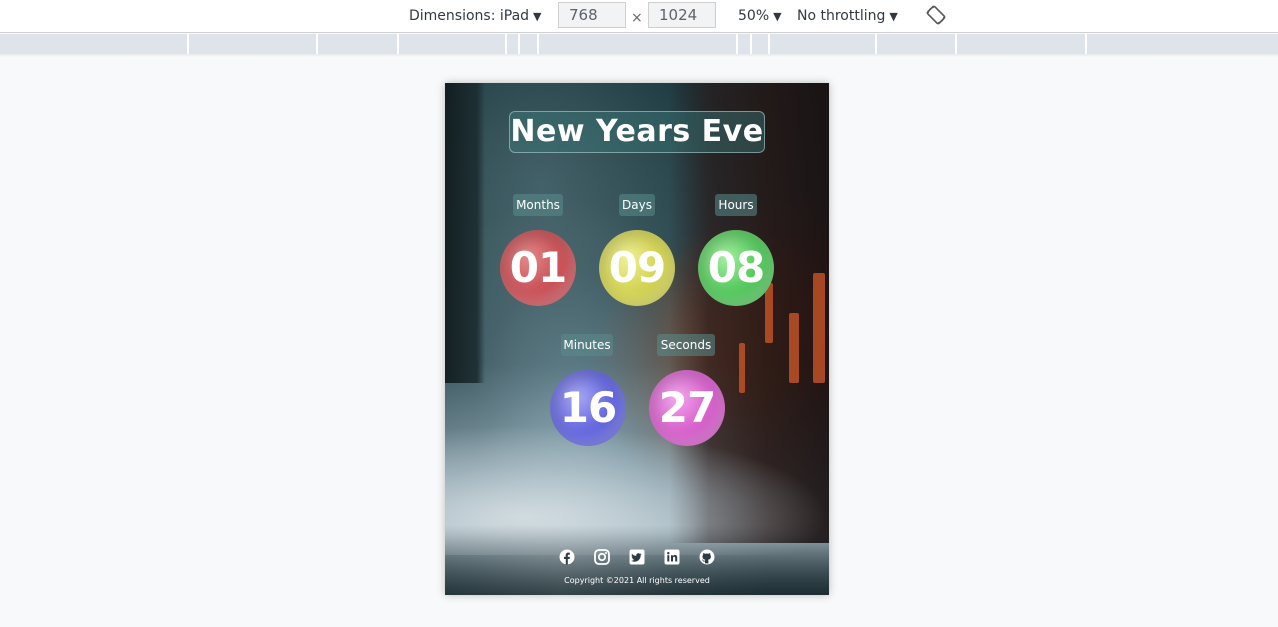 This screenshot has height=627, width=1278. What do you see at coordinates (639, 44) in the screenshot?
I see `media-query-bar` at bounding box center [639, 44].